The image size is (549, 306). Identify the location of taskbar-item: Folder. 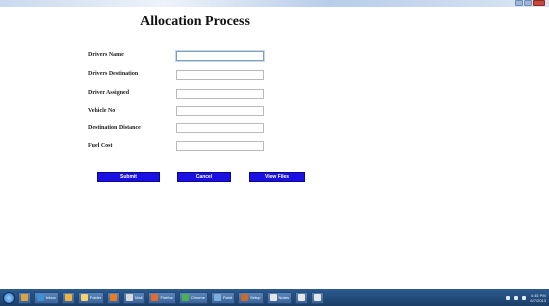
(91, 297).